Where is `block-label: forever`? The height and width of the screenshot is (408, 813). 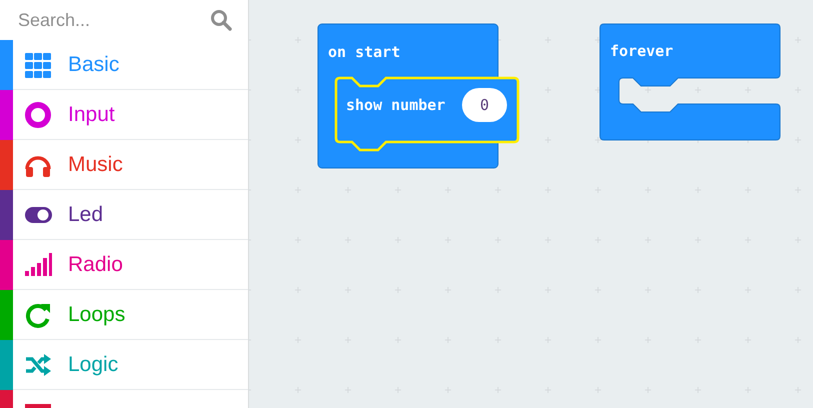 block-label: forever is located at coordinates (642, 51).